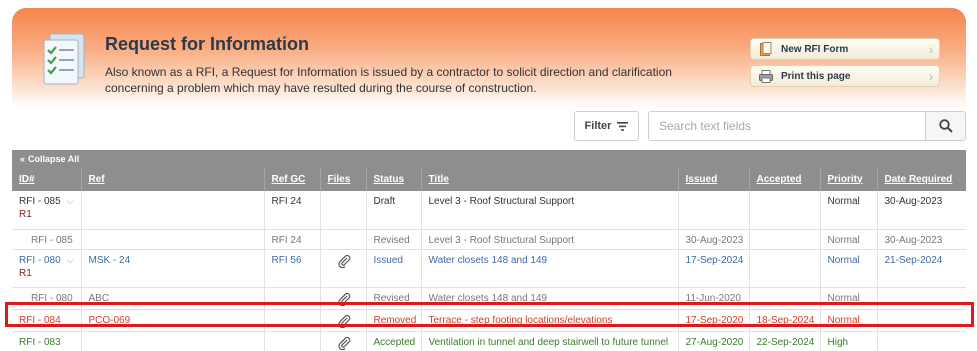 This screenshot has width=977, height=351. I want to click on row-id: RFI - 080, so click(40, 260).